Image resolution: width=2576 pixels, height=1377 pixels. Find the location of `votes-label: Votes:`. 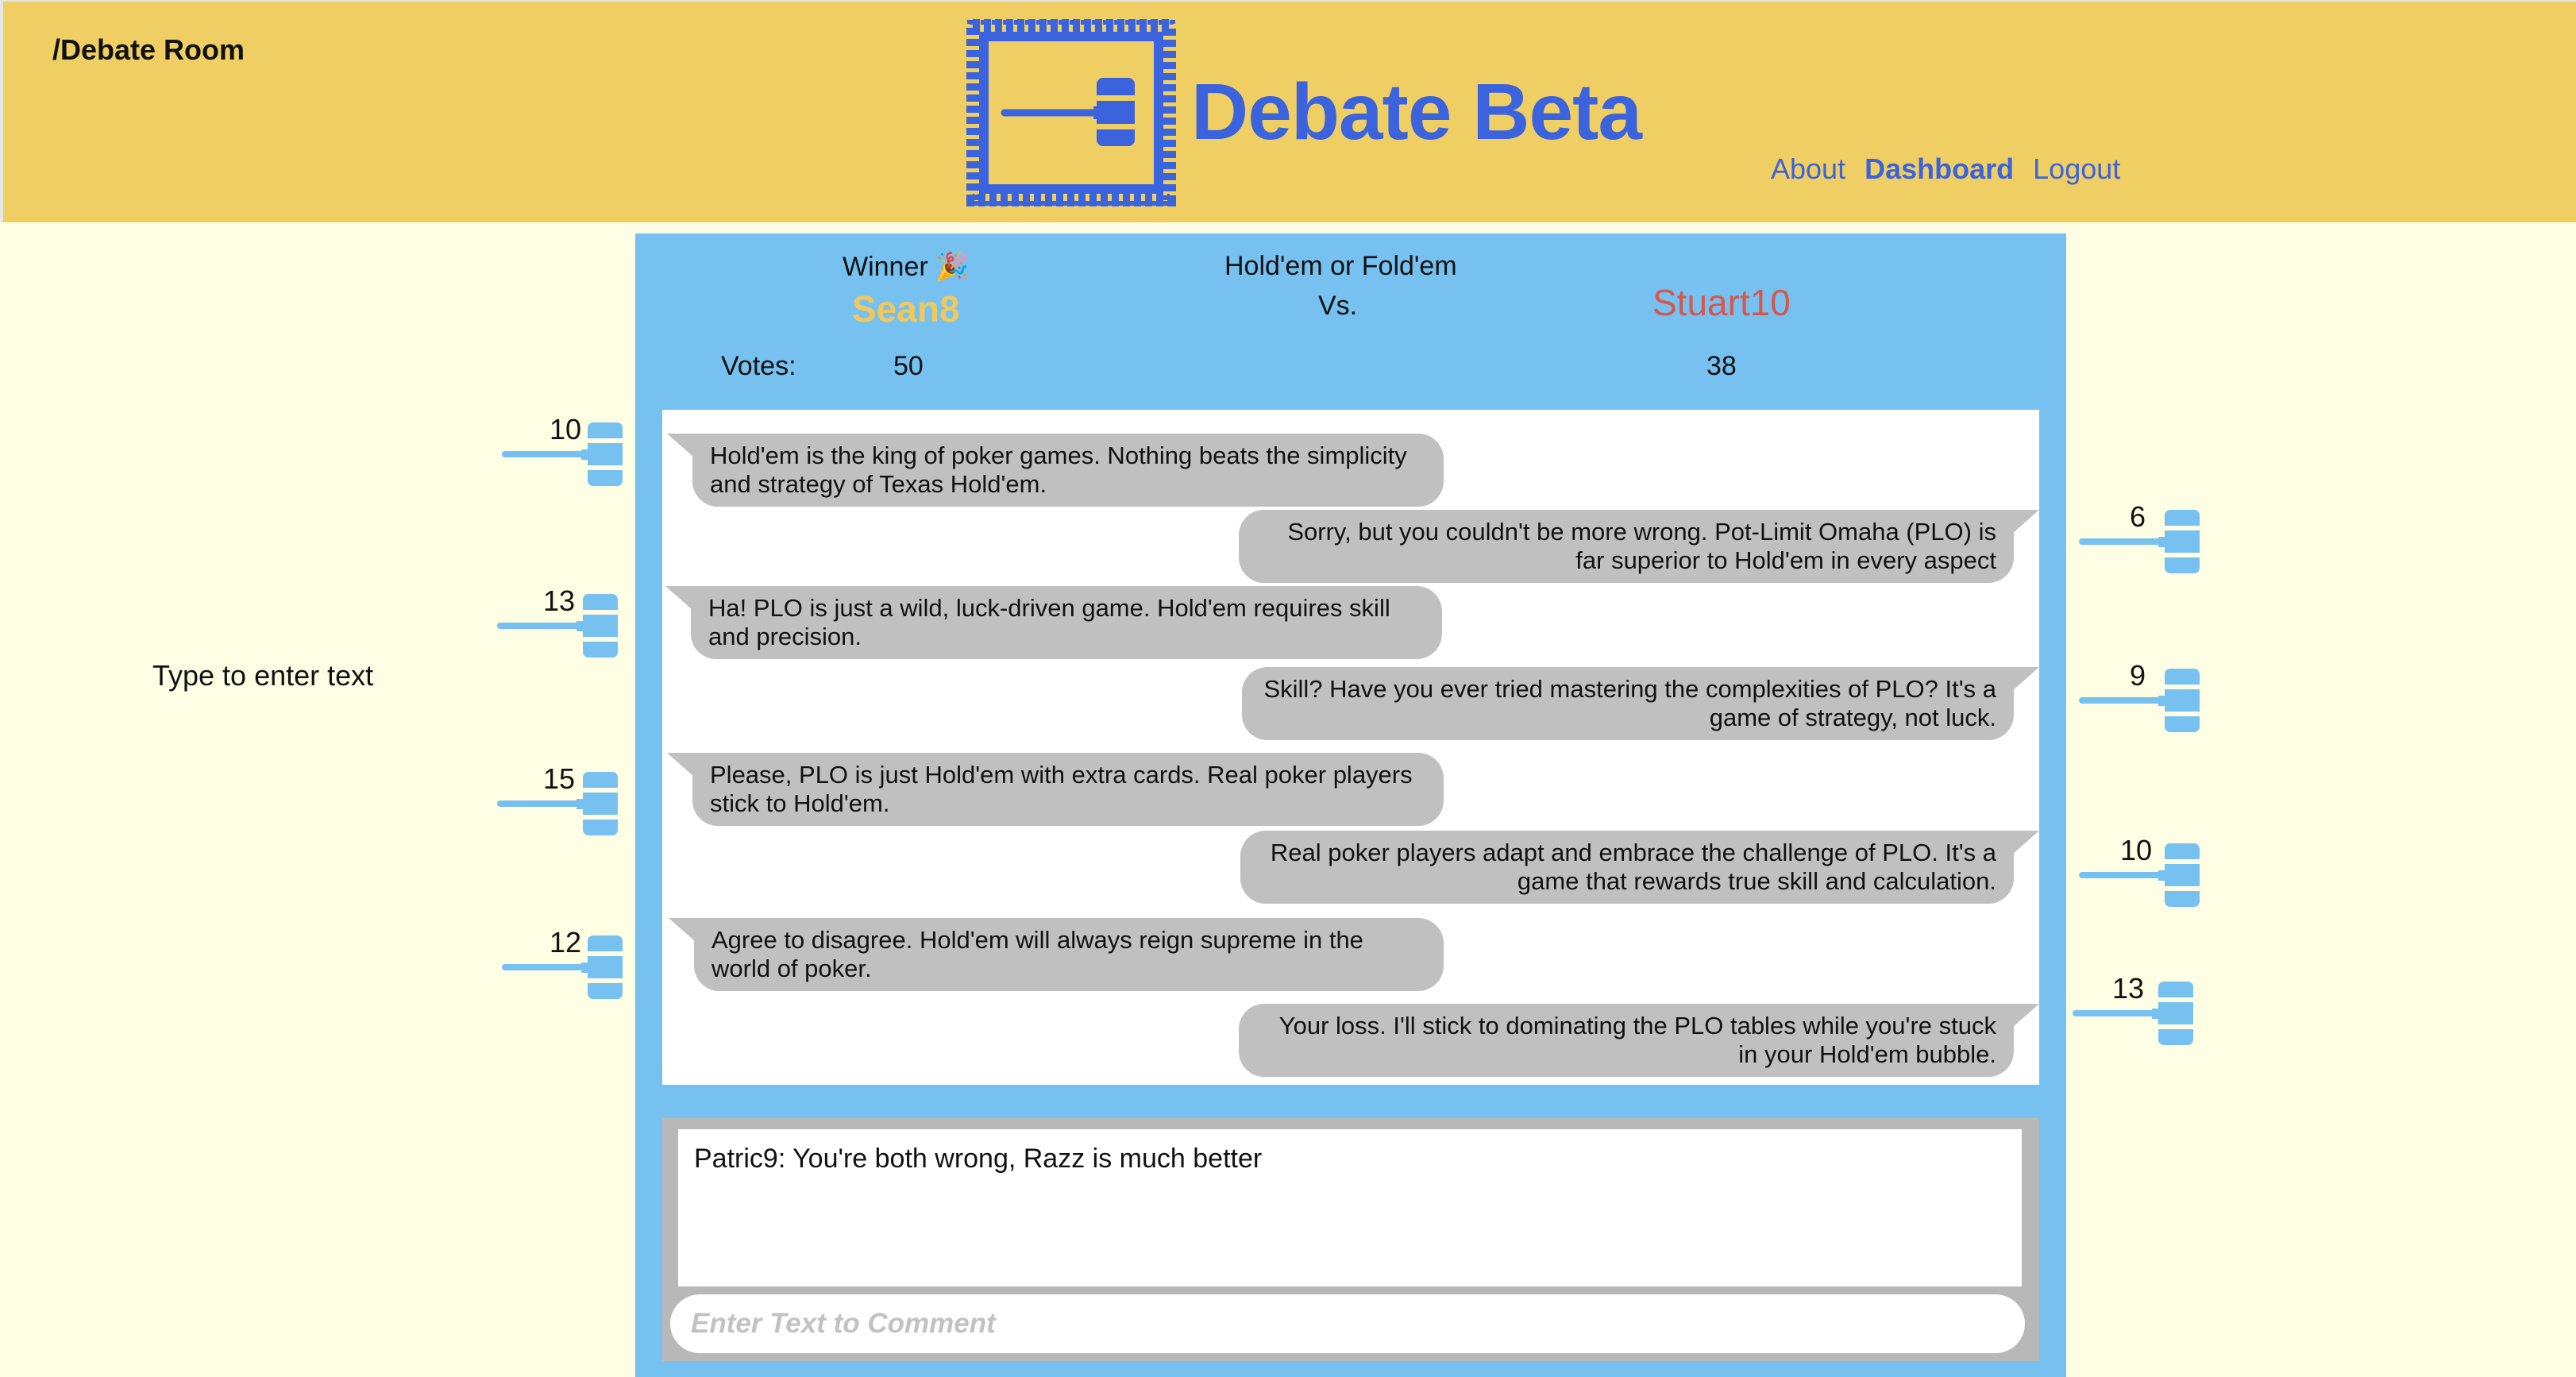

votes-label: Votes: is located at coordinates (758, 366).